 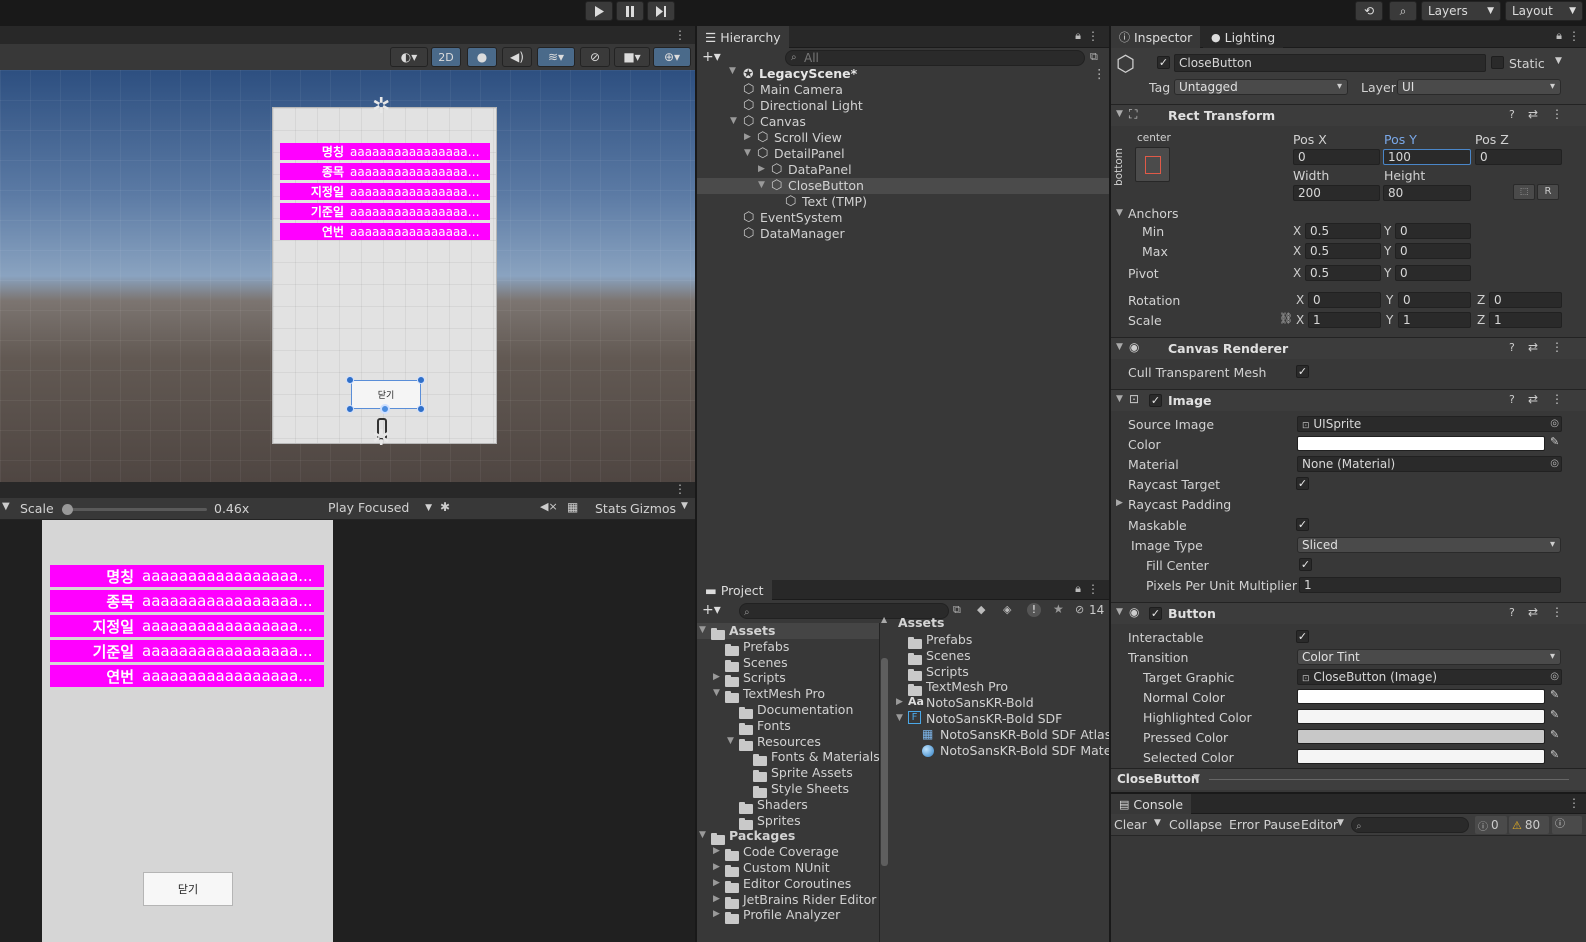 I want to click on pivot-x-field: 0.5, so click(x=1343, y=273).